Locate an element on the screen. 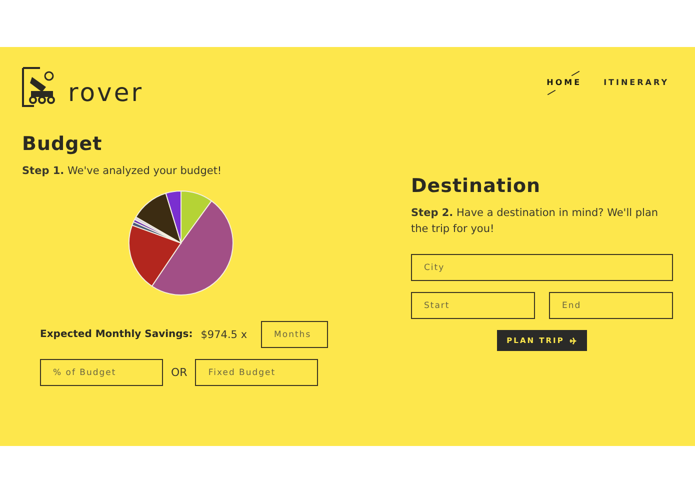  savings-label: Expected Monthly Savings: is located at coordinates (116, 334).